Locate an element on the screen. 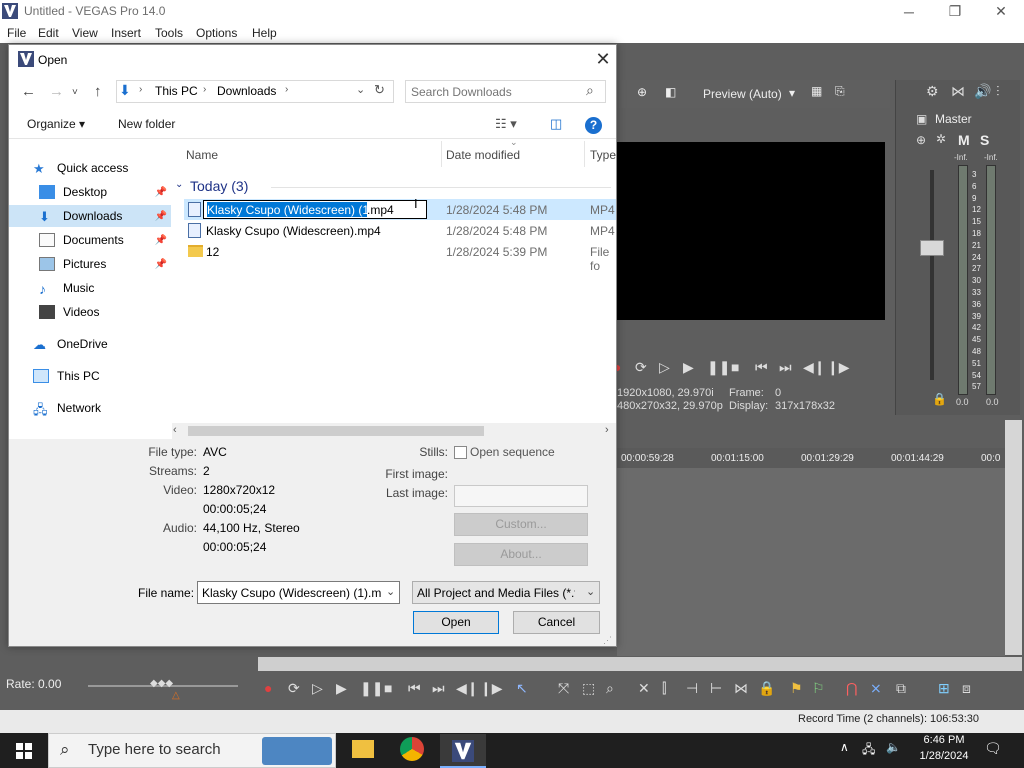 This screenshot has height=768, width=1024. chrome-icon is located at coordinates (412, 749).